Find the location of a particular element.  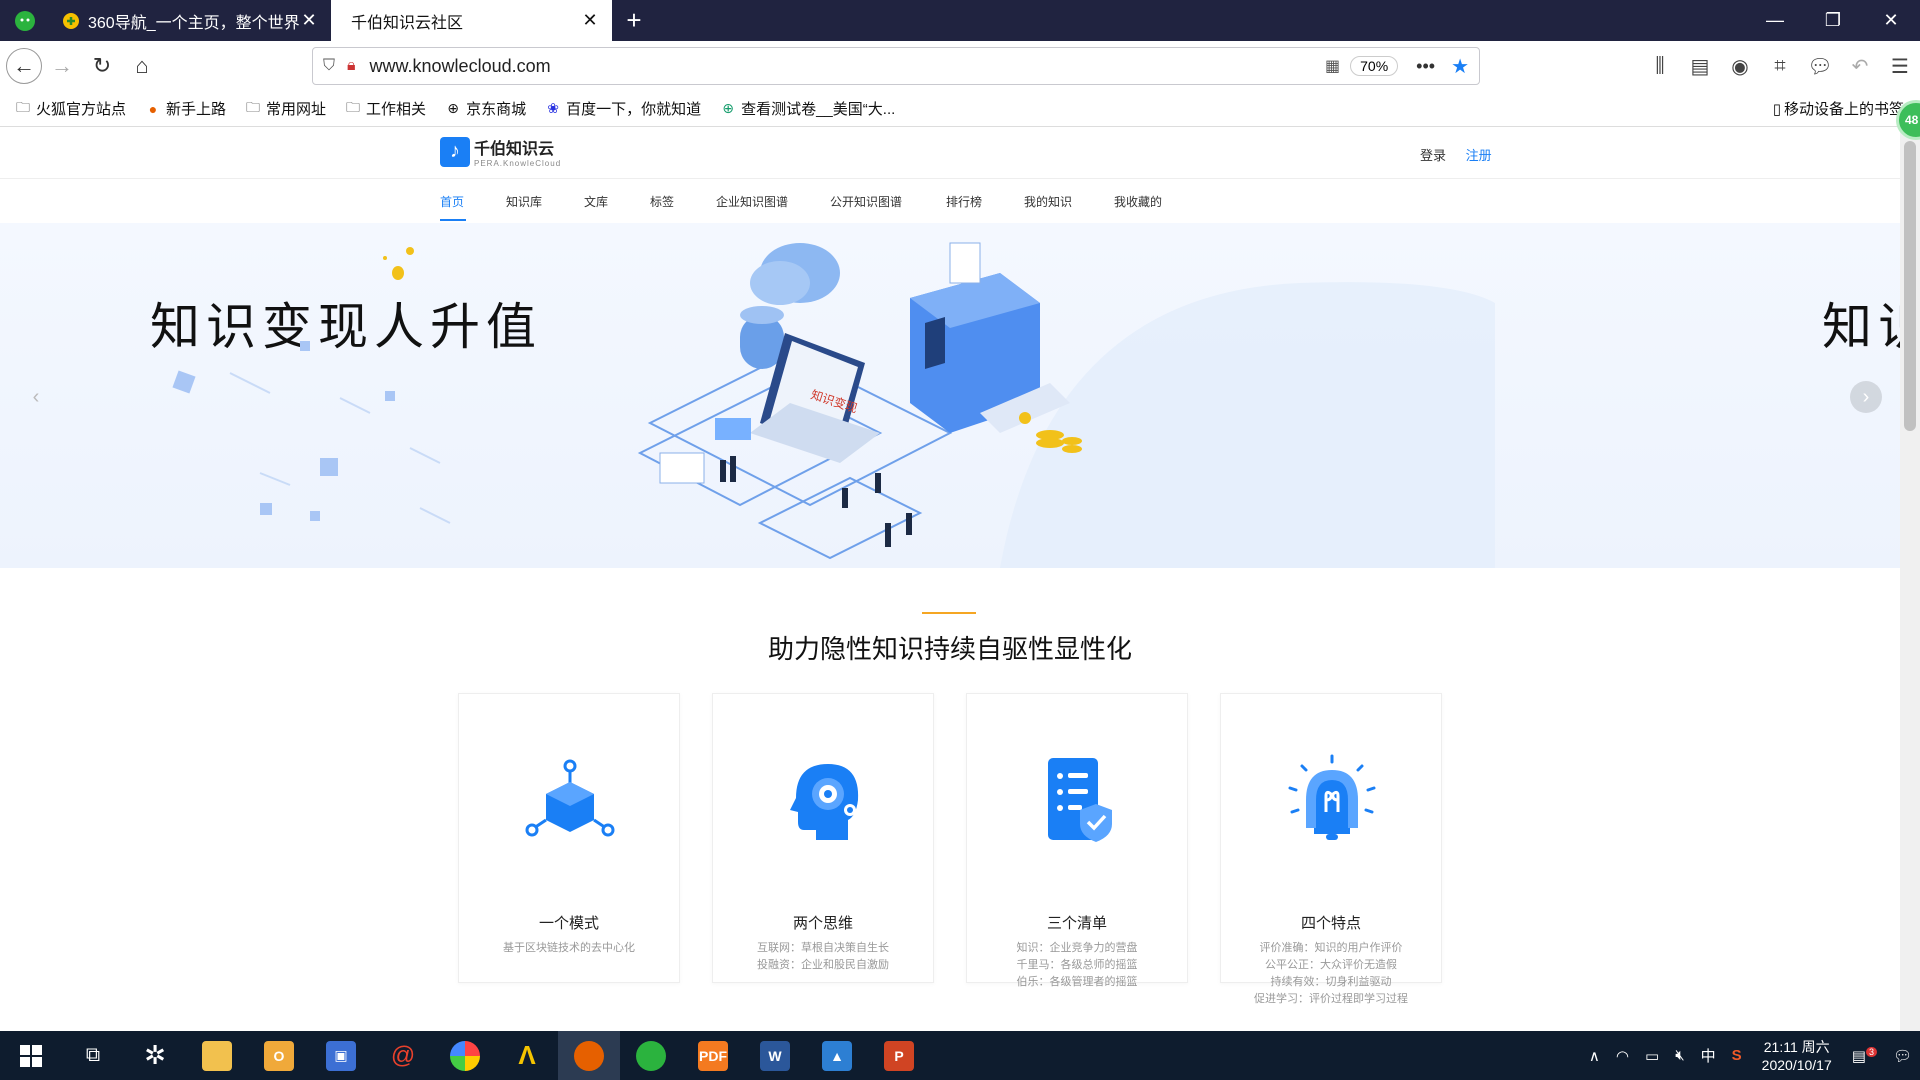

shield-icon: ⛉ is located at coordinates (329, 66).